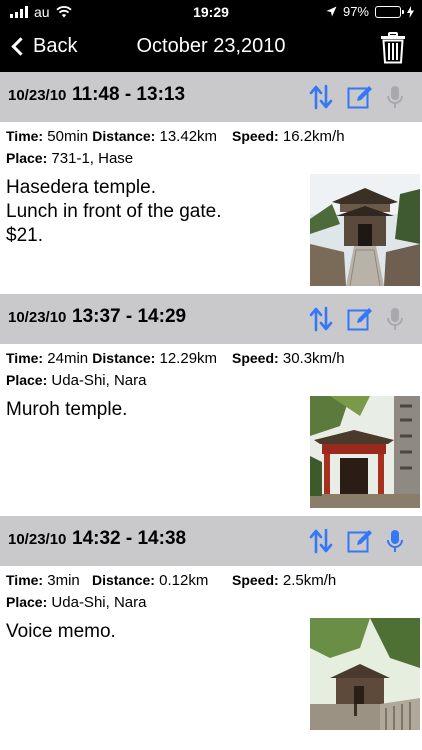 Image resolution: width=422 pixels, height=750 pixels. What do you see at coordinates (393, 48) in the screenshot?
I see `trash-icon` at bounding box center [393, 48].